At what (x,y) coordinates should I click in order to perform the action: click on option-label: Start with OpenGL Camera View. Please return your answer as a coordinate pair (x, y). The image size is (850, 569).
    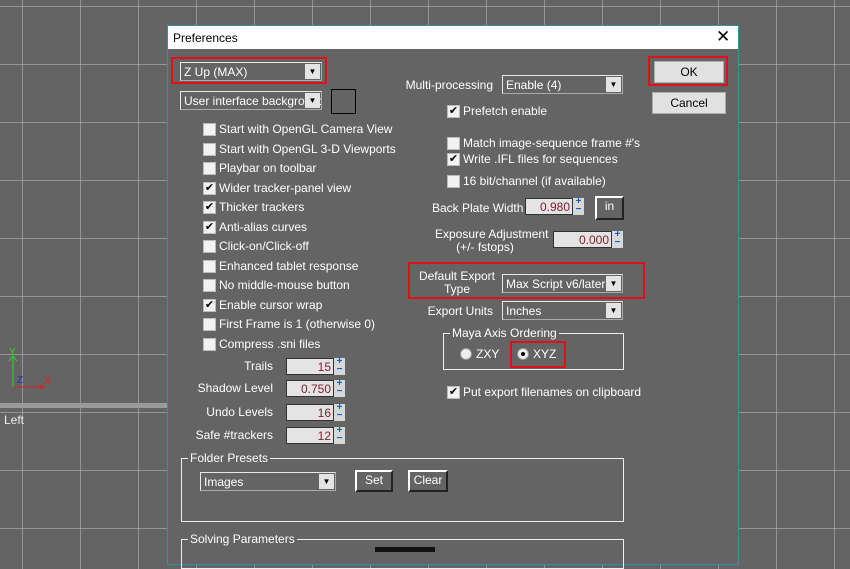
    Looking at the image, I should click on (306, 129).